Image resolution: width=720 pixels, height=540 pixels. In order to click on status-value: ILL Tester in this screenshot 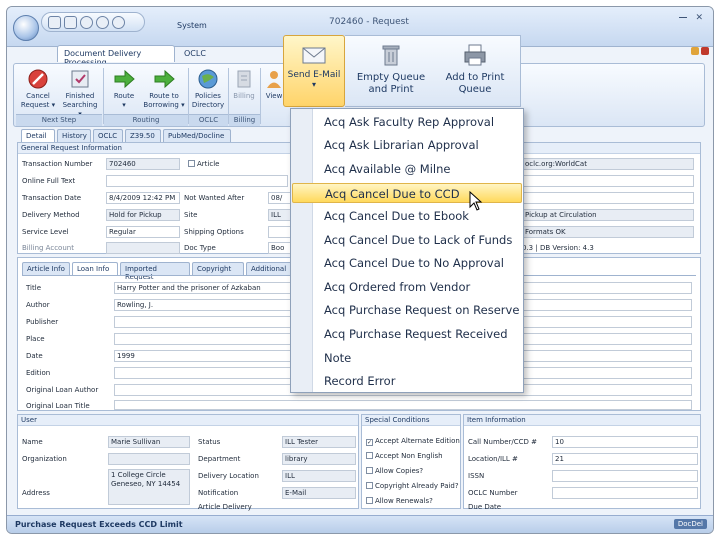, I will do `click(319, 442)`.